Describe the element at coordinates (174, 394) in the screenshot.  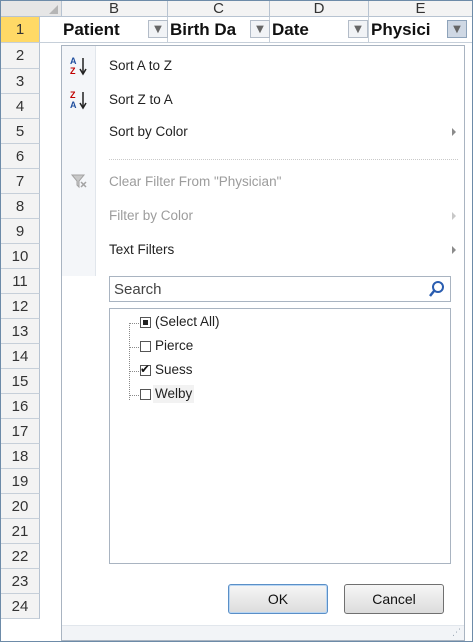
I see `list-item-label: Welby` at that location.